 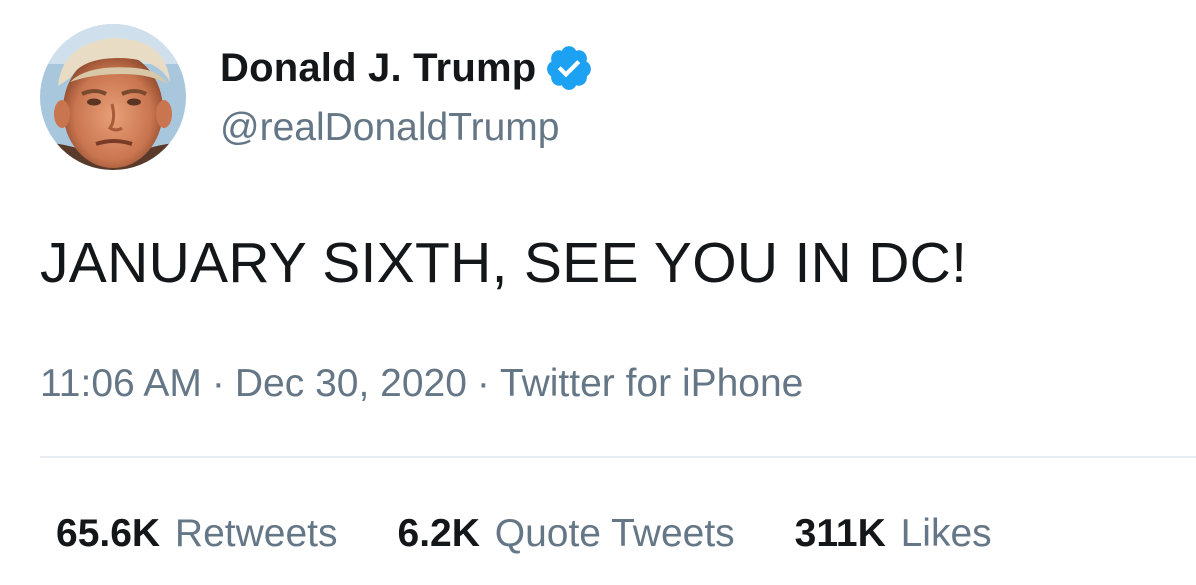 What do you see at coordinates (256, 533) in the screenshot?
I see `retweets-label: Retweets` at bounding box center [256, 533].